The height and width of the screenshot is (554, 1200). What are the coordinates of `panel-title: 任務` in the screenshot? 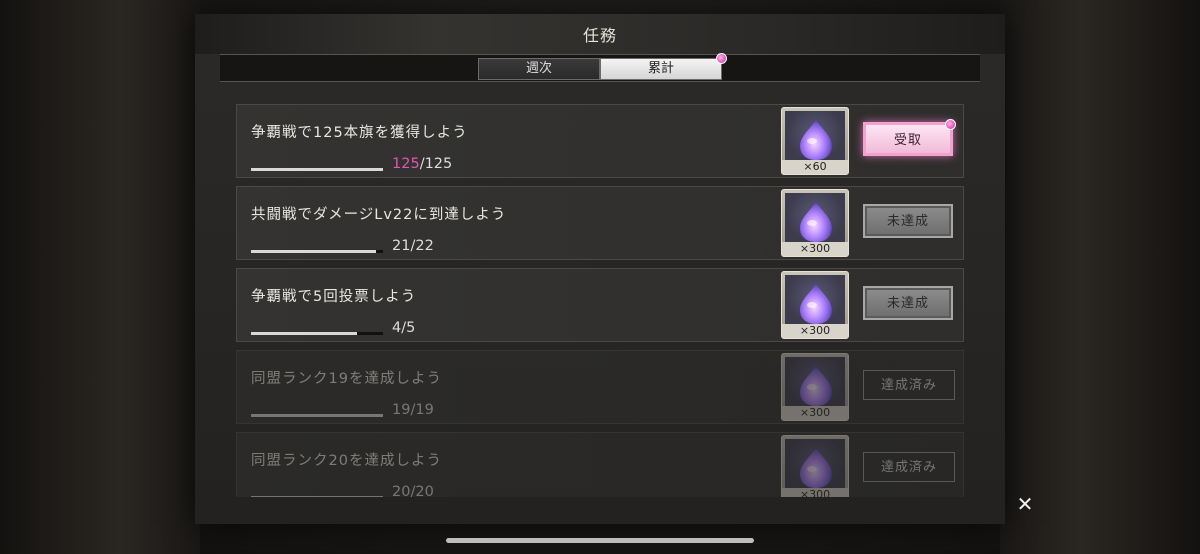 It's located at (599, 35).